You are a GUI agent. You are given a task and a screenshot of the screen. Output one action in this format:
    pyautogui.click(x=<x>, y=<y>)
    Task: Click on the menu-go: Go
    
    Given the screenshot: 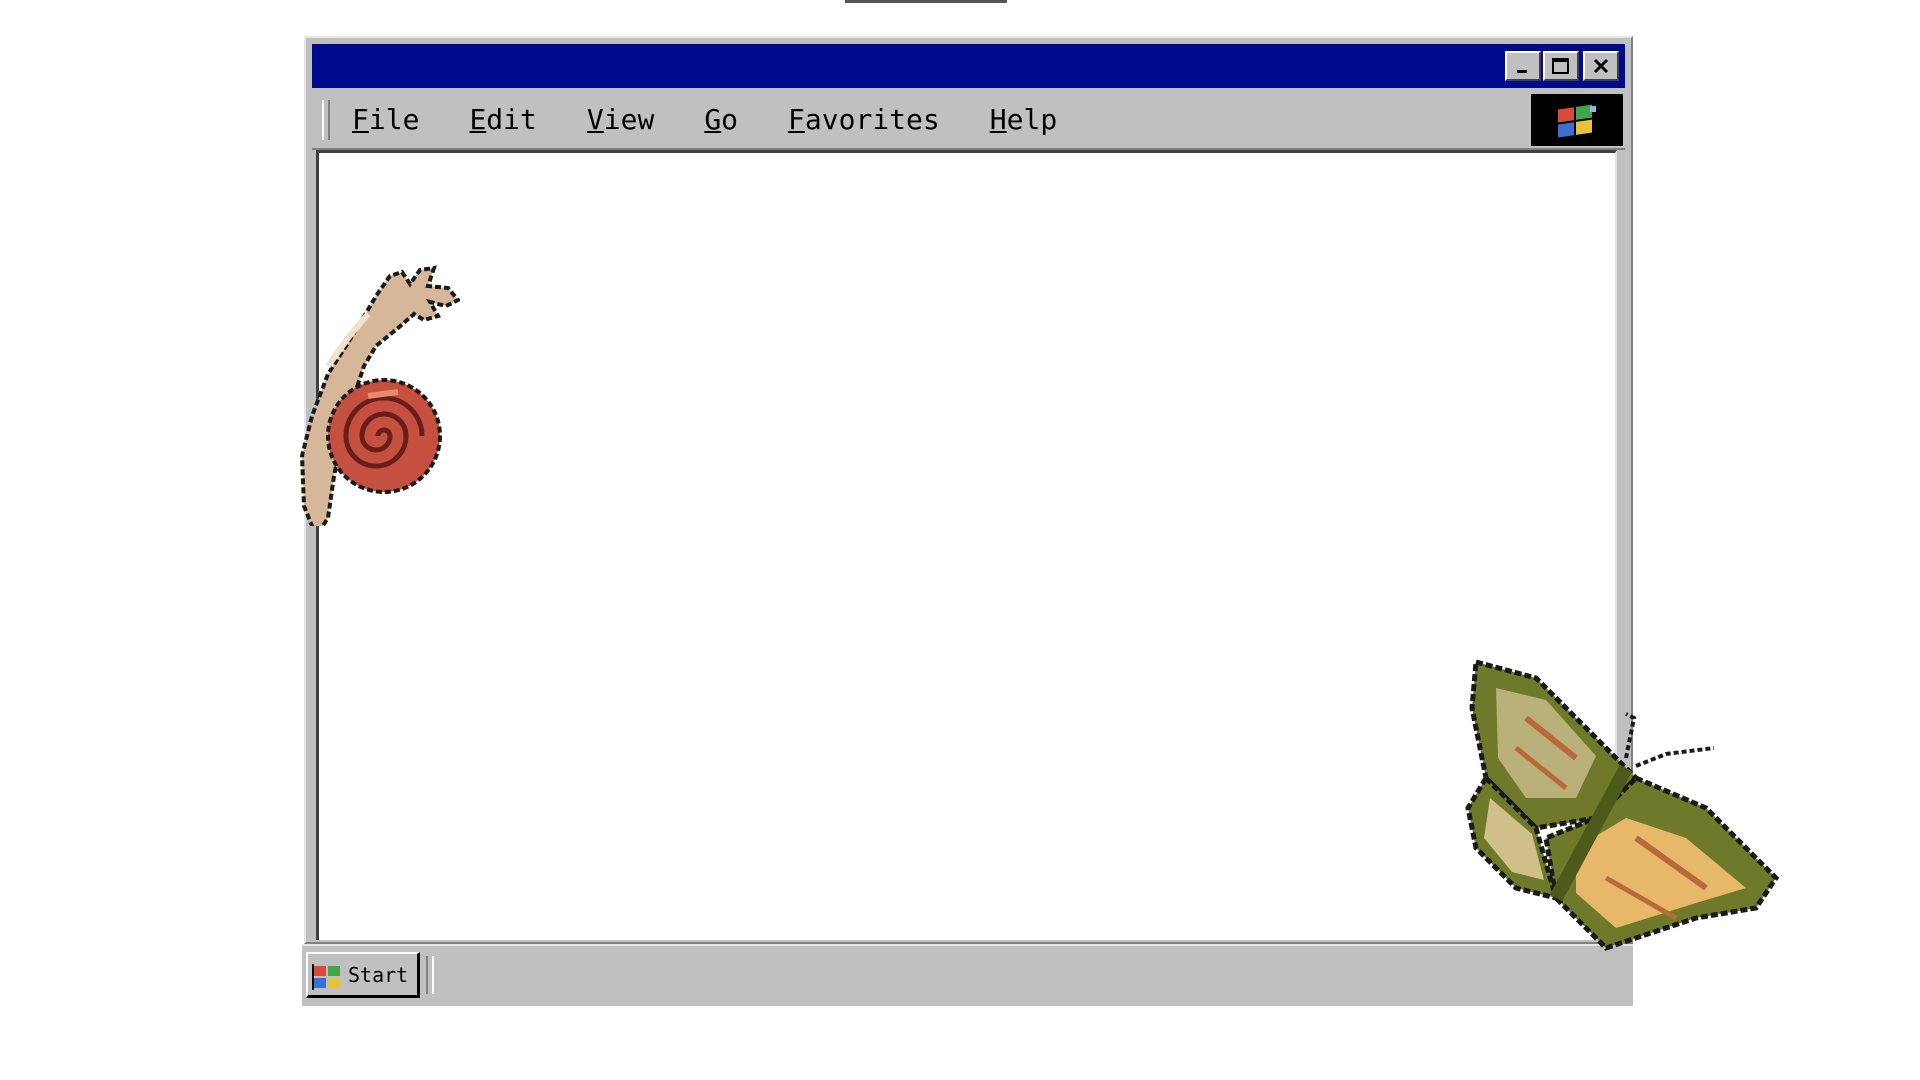 What is the action you would take?
    pyautogui.click(x=721, y=120)
    